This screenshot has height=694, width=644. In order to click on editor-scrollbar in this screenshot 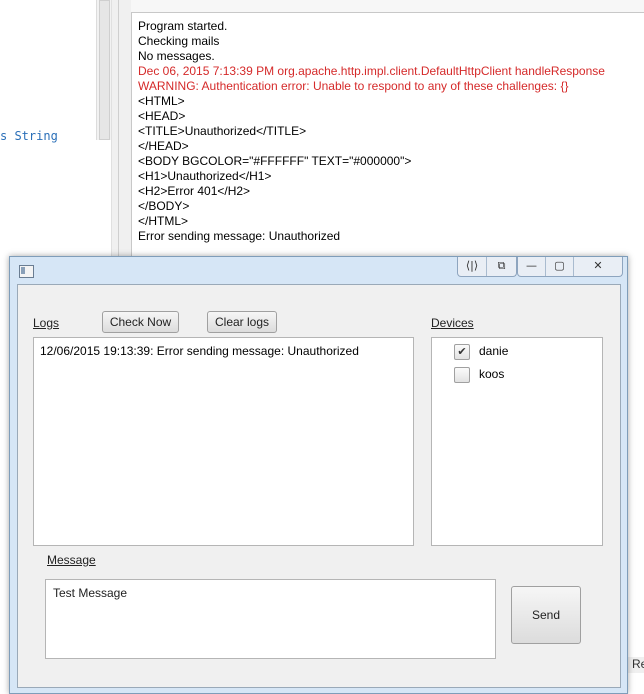, I will do `click(104, 70)`.